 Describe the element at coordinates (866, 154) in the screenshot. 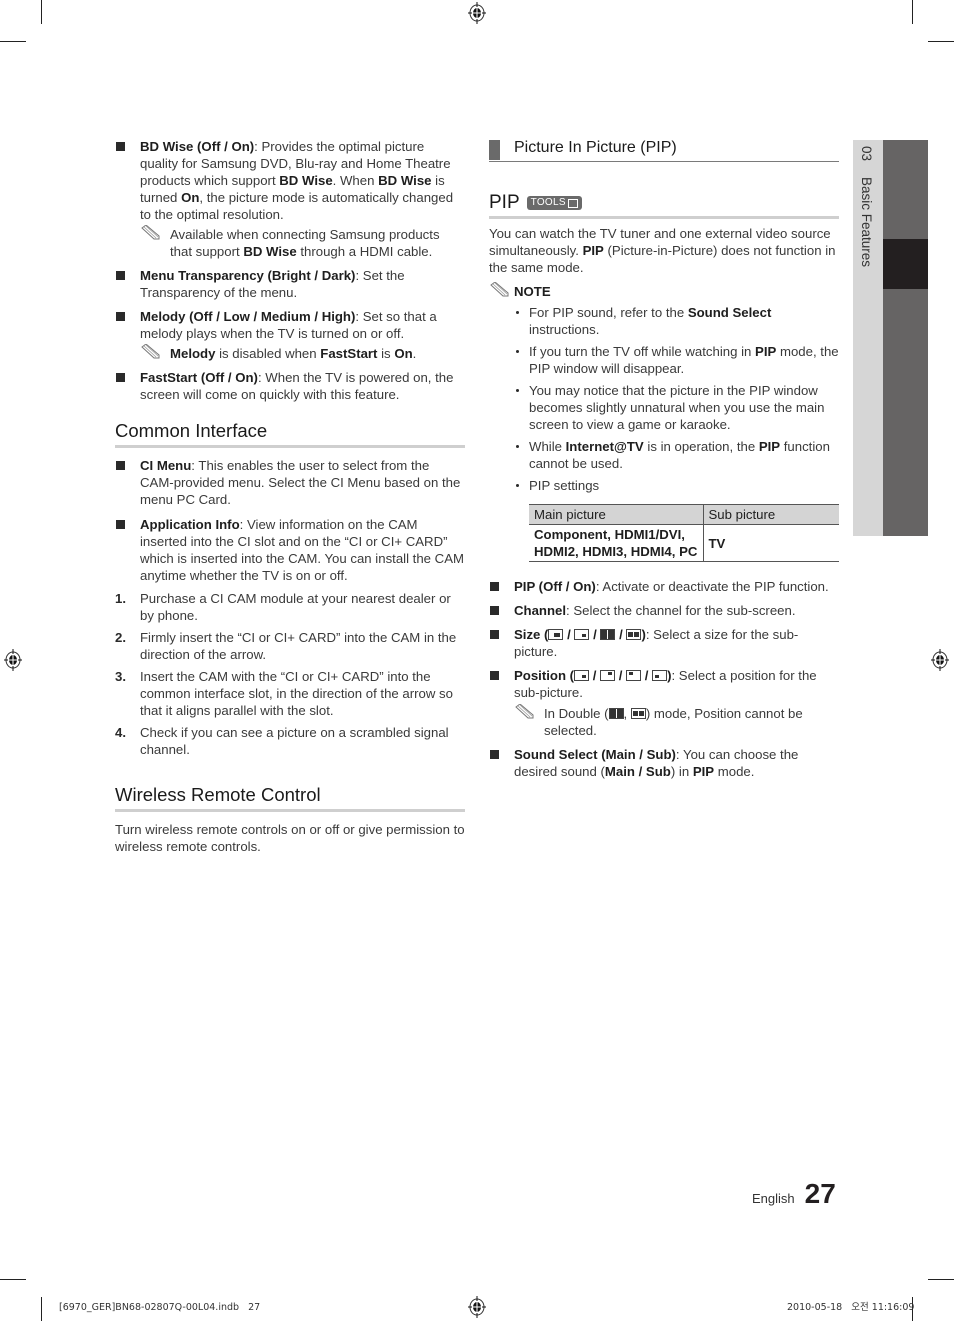

I see `chapter-number: 03` at that location.